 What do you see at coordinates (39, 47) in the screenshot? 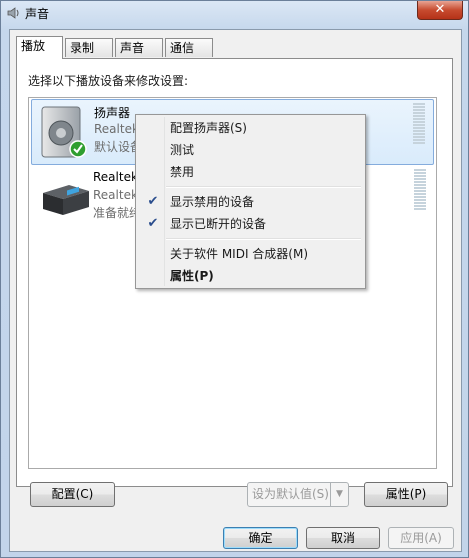
I see `tab-playback: 播放` at bounding box center [39, 47].